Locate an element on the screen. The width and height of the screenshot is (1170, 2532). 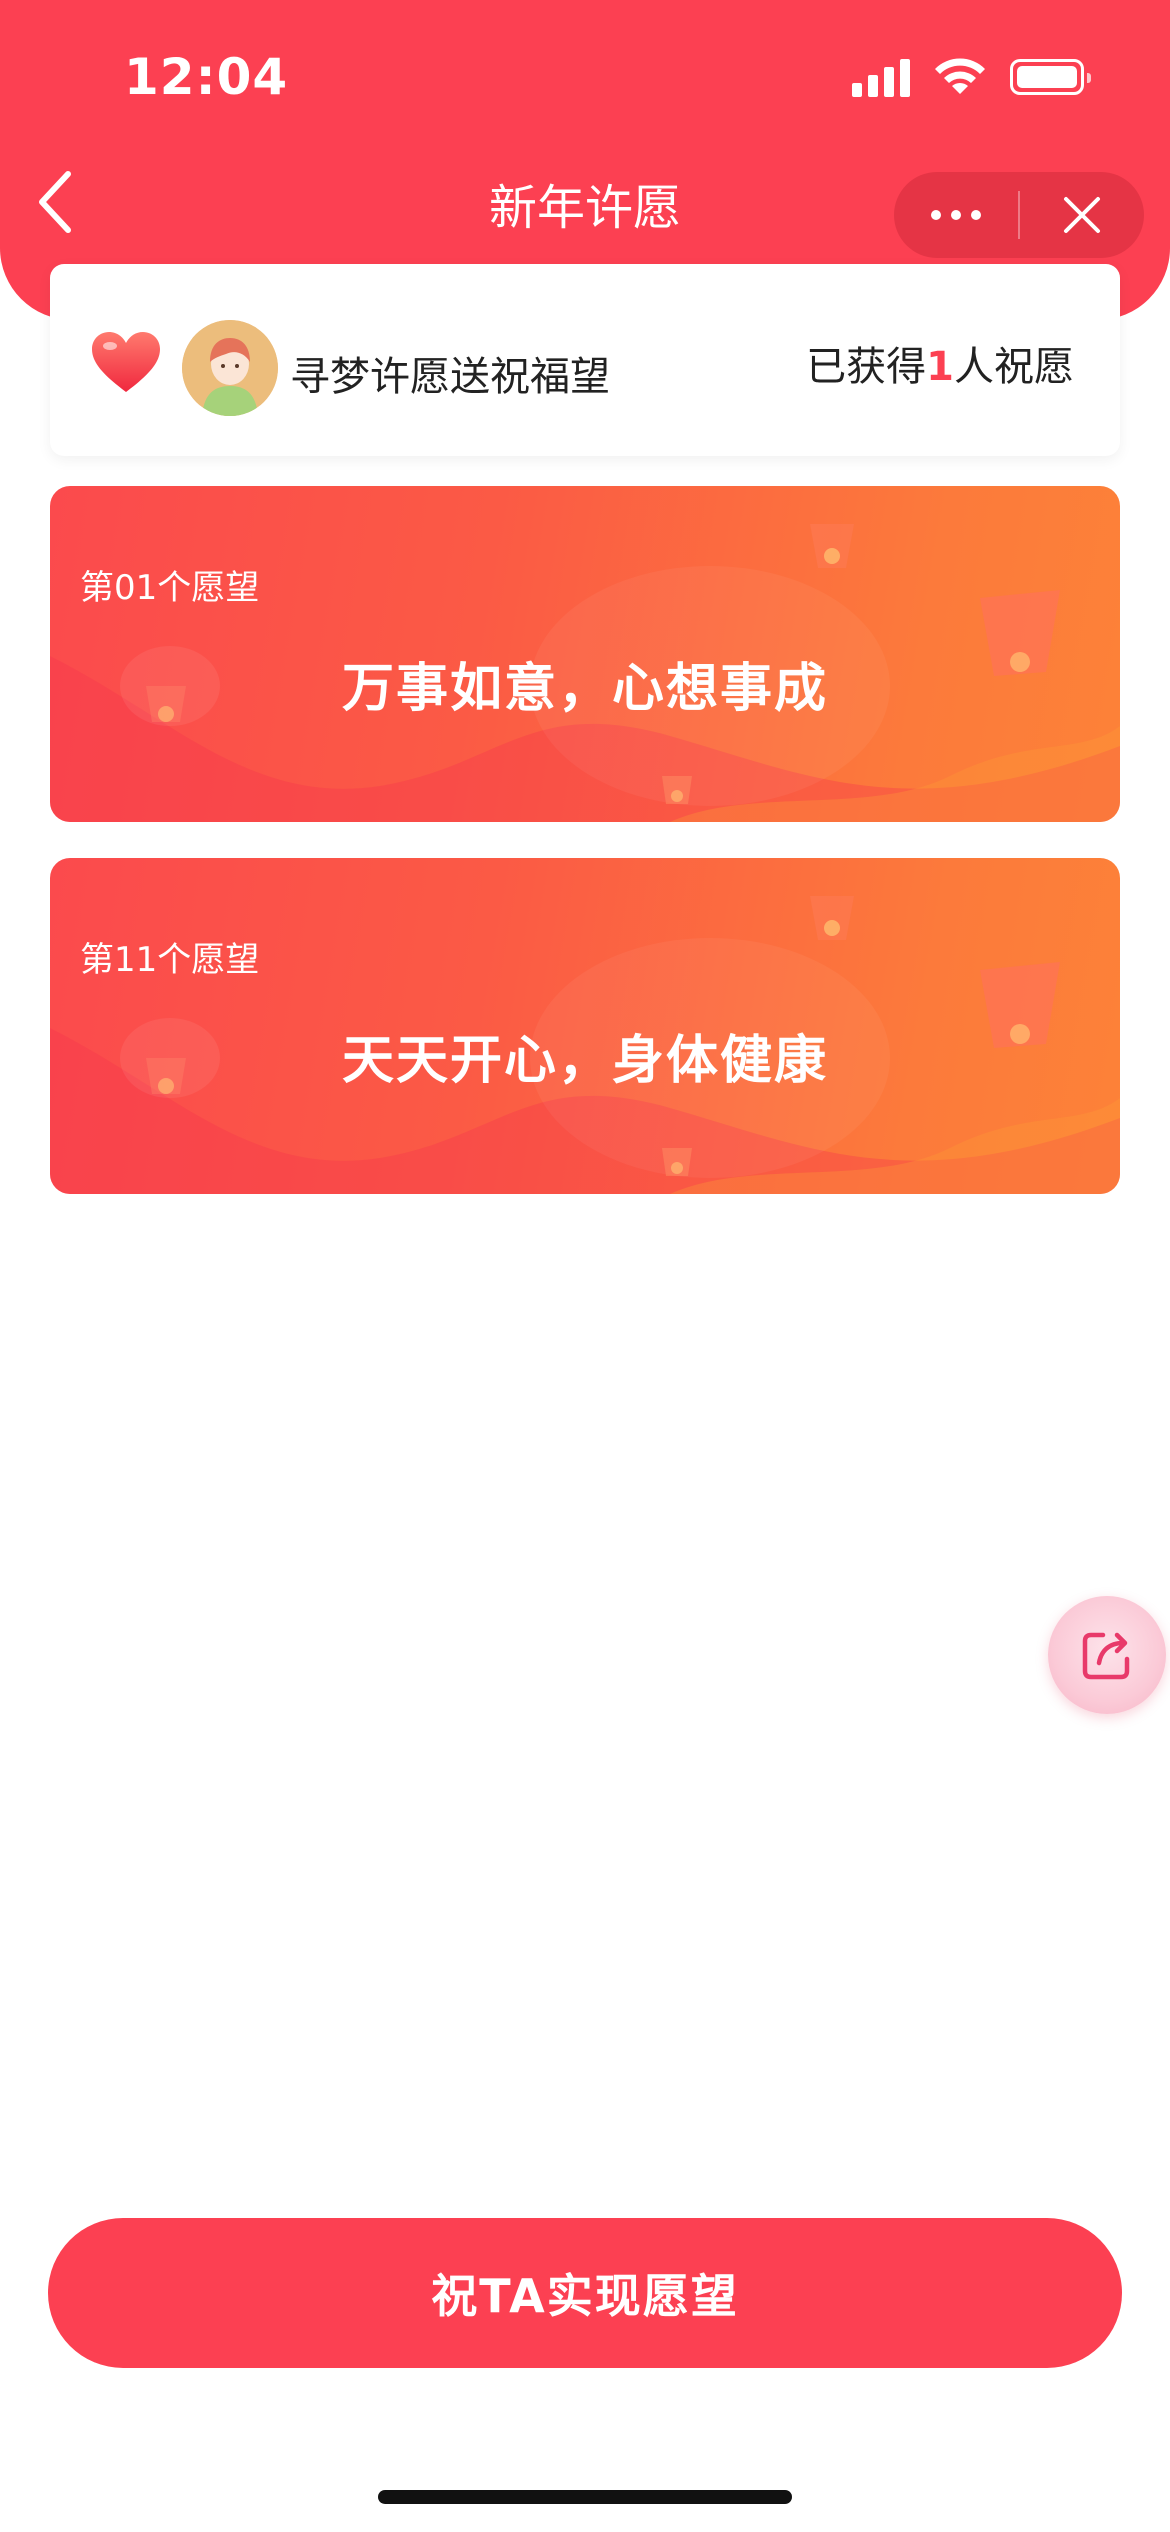
avatar is located at coordinates (230, 368).